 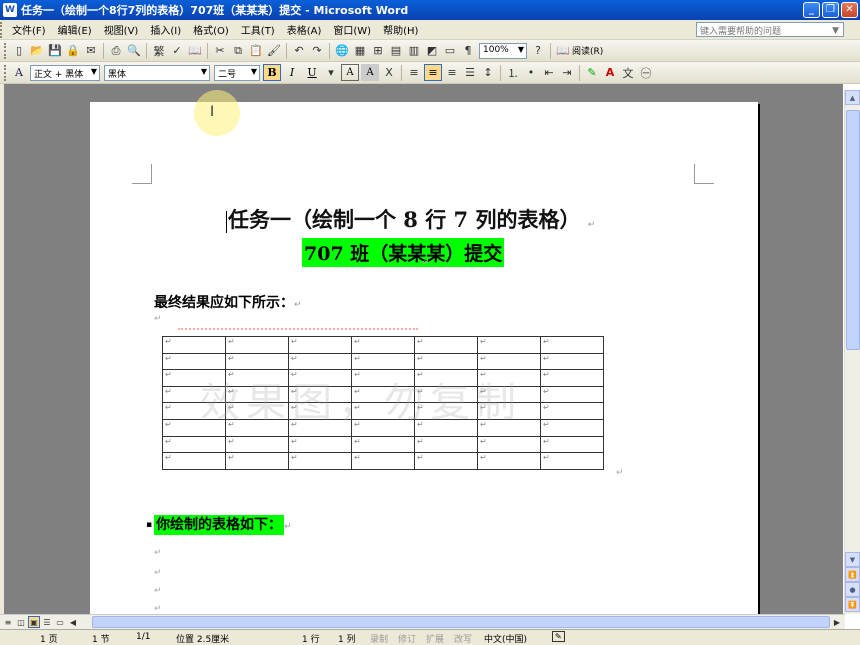 I want to click on spelling-status-icon: ✎, so click(x=558, y=636).